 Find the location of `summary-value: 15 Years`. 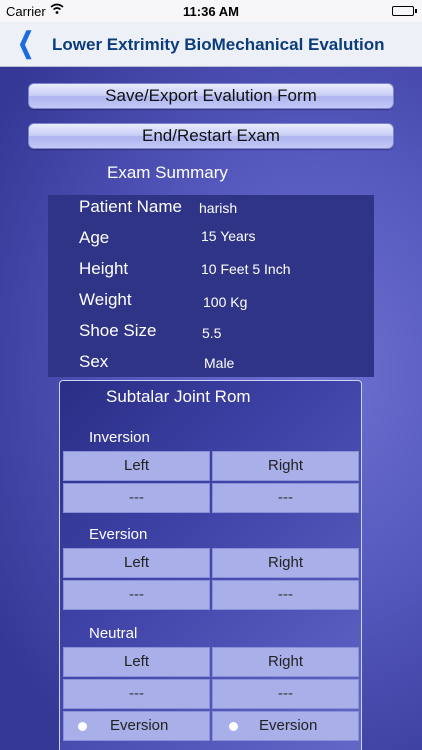

summary-value: 15 Years is located at coordinates (228, 236).